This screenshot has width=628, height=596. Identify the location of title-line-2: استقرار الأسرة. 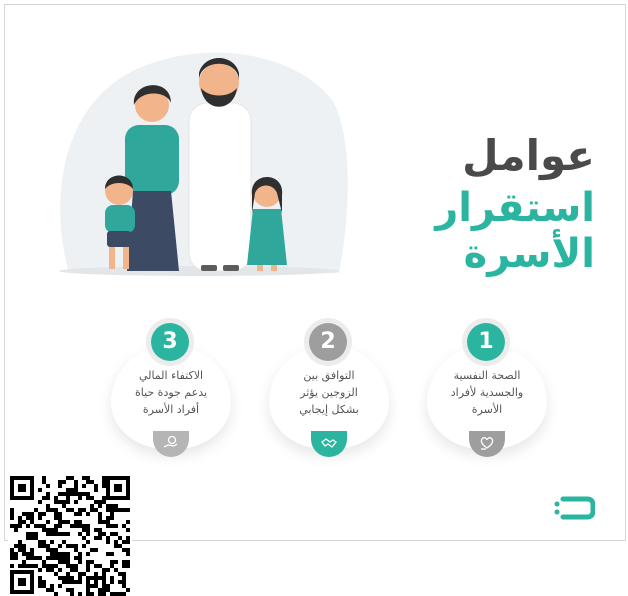
(515, 231).